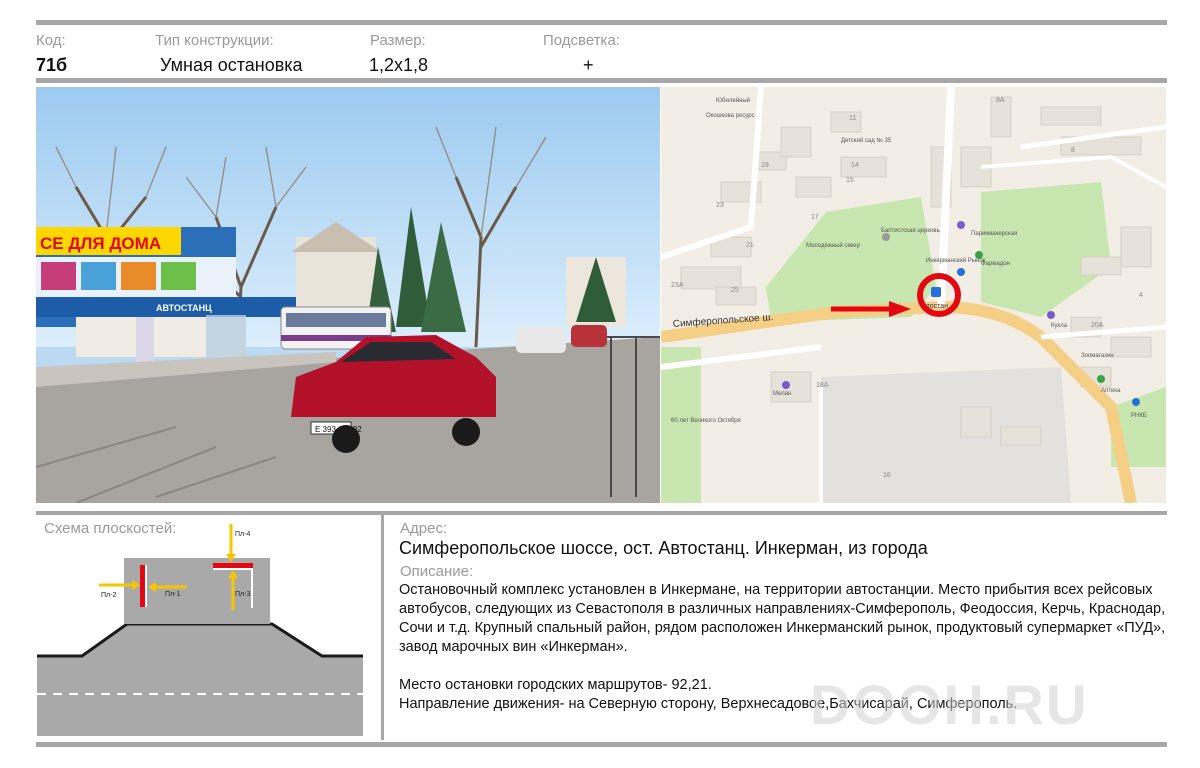  I want to click on bldg-num-3: 17, so click(815, 217).